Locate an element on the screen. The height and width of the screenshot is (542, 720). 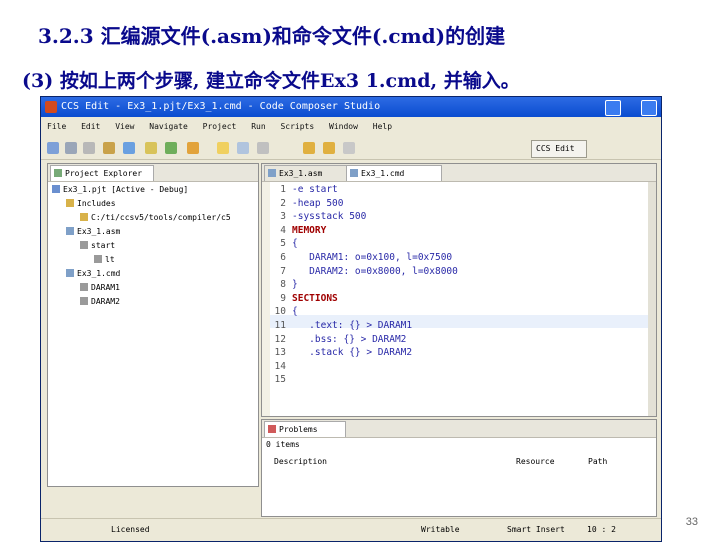
new-icon is located at coordinates (53, 148).